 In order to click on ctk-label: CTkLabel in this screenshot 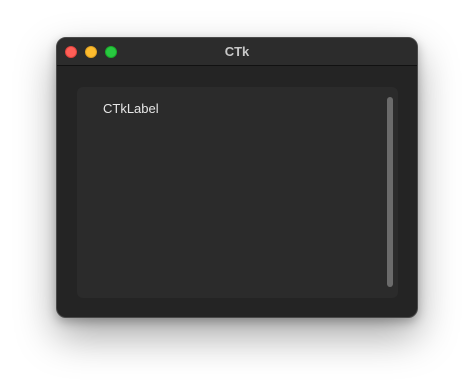, I will do `click(131, 108)`.